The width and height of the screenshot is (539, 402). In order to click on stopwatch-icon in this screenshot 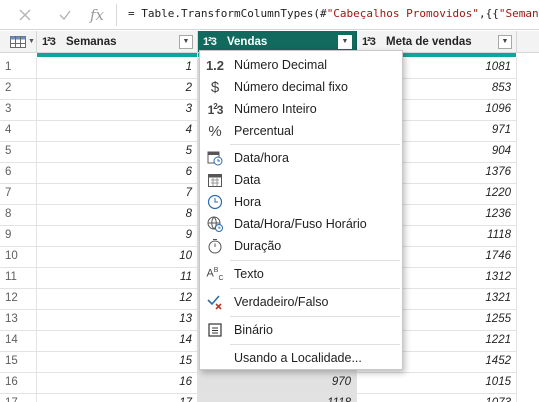, I will do `click(215, 246)`.